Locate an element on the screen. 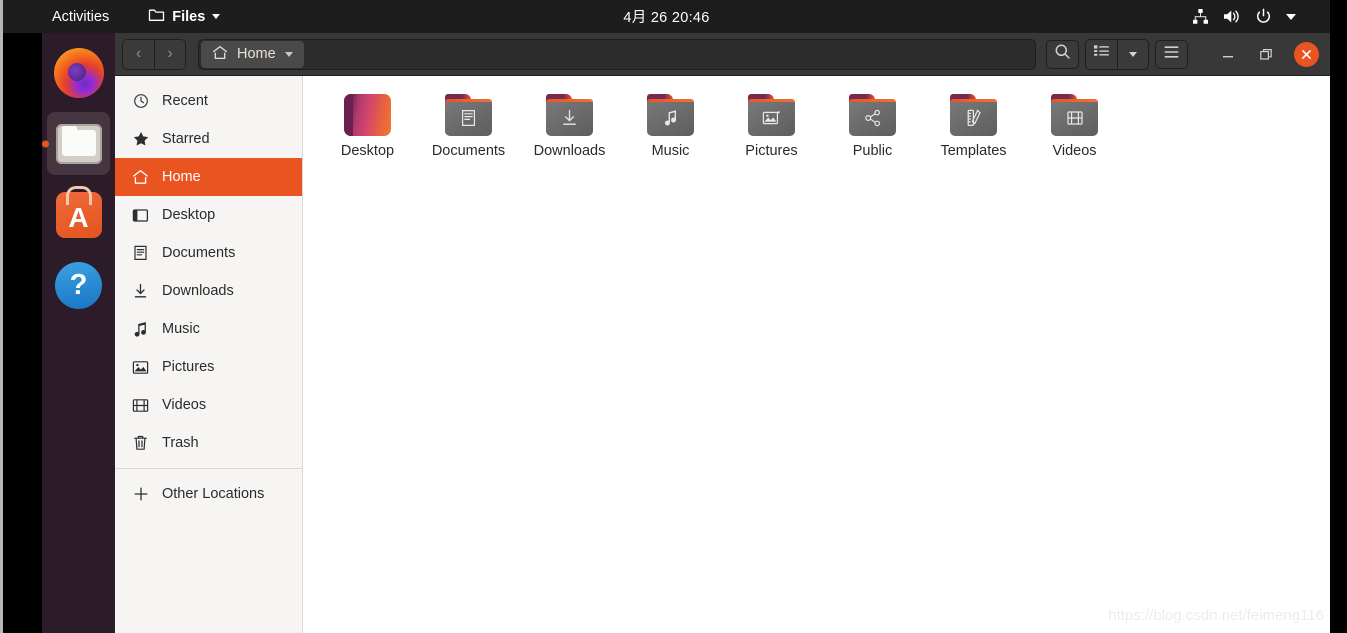 This screenshot has height=633, width=1347. gnome-top-bar: Activities Files 4月 26 20:46 is located at coordinates (666, 16).